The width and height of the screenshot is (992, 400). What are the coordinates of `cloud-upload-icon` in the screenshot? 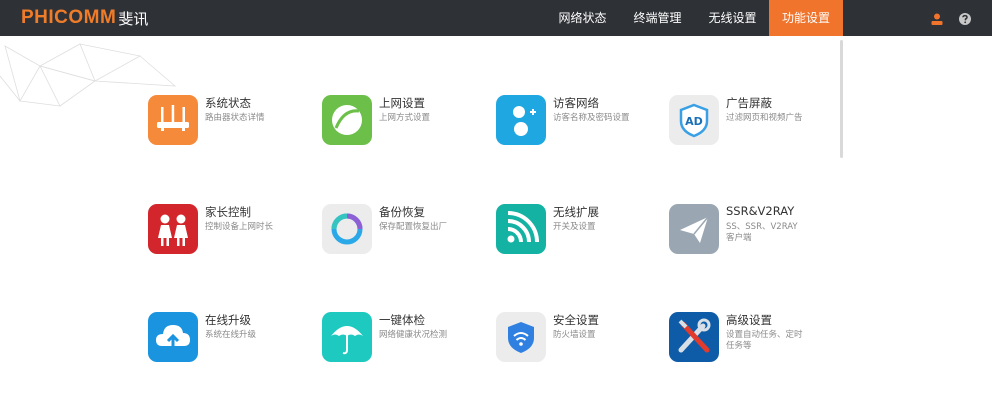 It's located at (173, 337).